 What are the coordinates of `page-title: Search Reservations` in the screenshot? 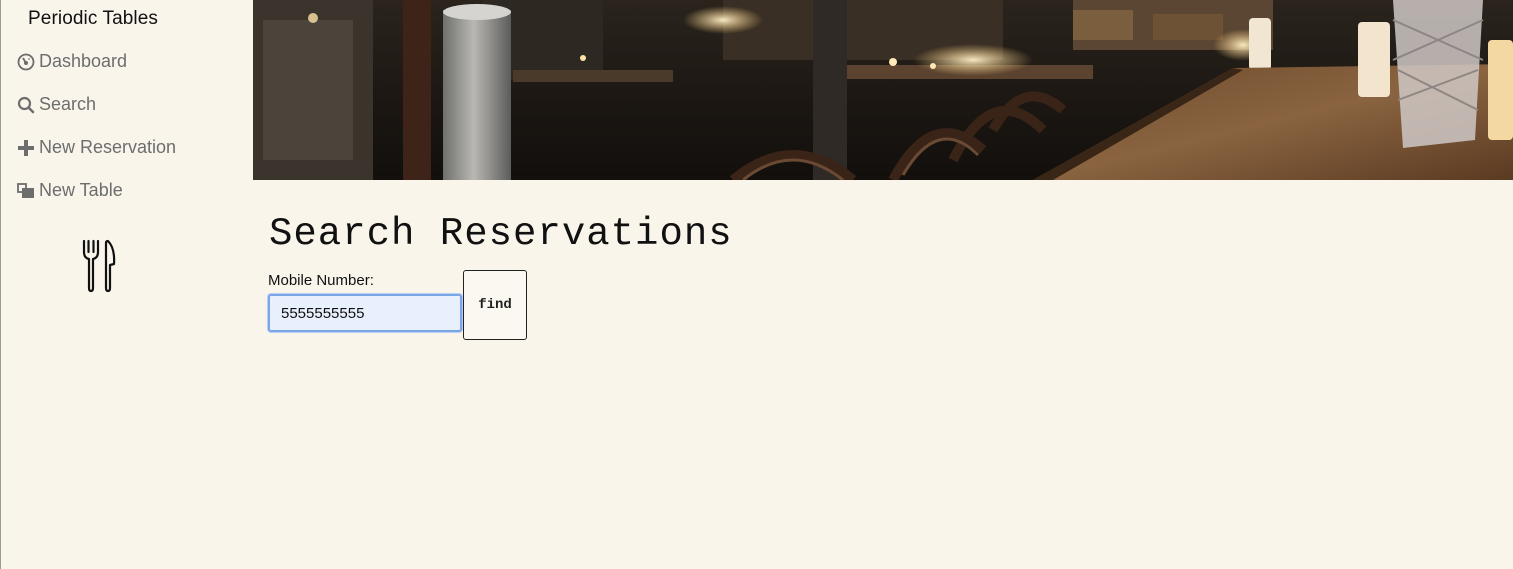 It's located at (501, 234).